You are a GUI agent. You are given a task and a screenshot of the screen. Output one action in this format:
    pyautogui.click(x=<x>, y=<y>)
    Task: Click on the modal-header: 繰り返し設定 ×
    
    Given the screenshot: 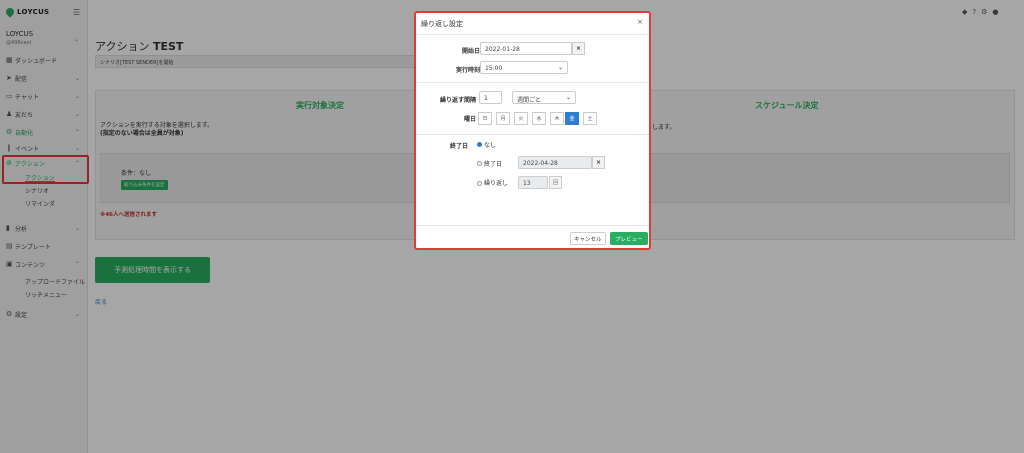 What is the action you would take?
    pyautogui.click(x=532, y=24)
    